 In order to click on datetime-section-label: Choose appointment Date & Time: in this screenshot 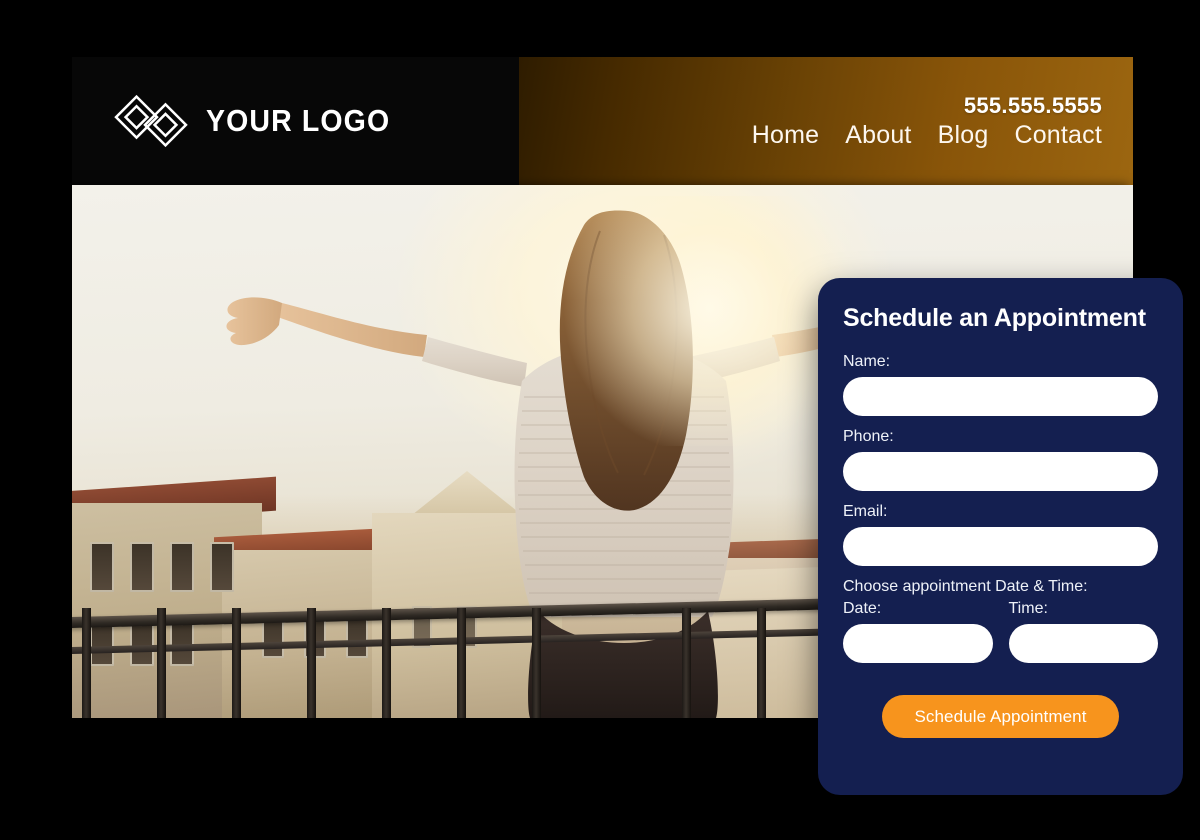, I will do `click(965, 586)`.